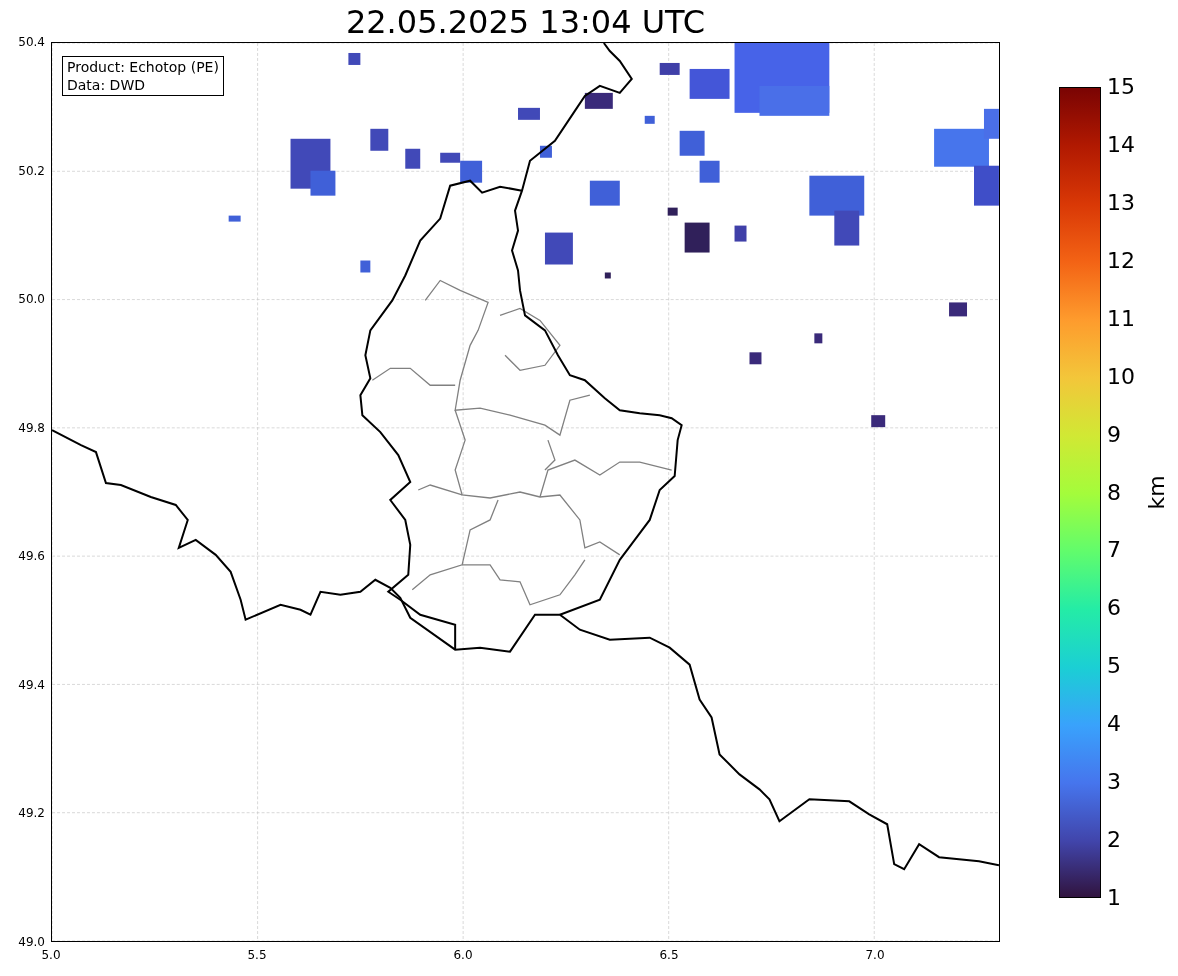 The height and width of the screenshot is (976, 1178). What do you see at coordinates (31, 42) in the screenshot?
I see `y-tick-label: 50.4` at bounding box center [31, 42].